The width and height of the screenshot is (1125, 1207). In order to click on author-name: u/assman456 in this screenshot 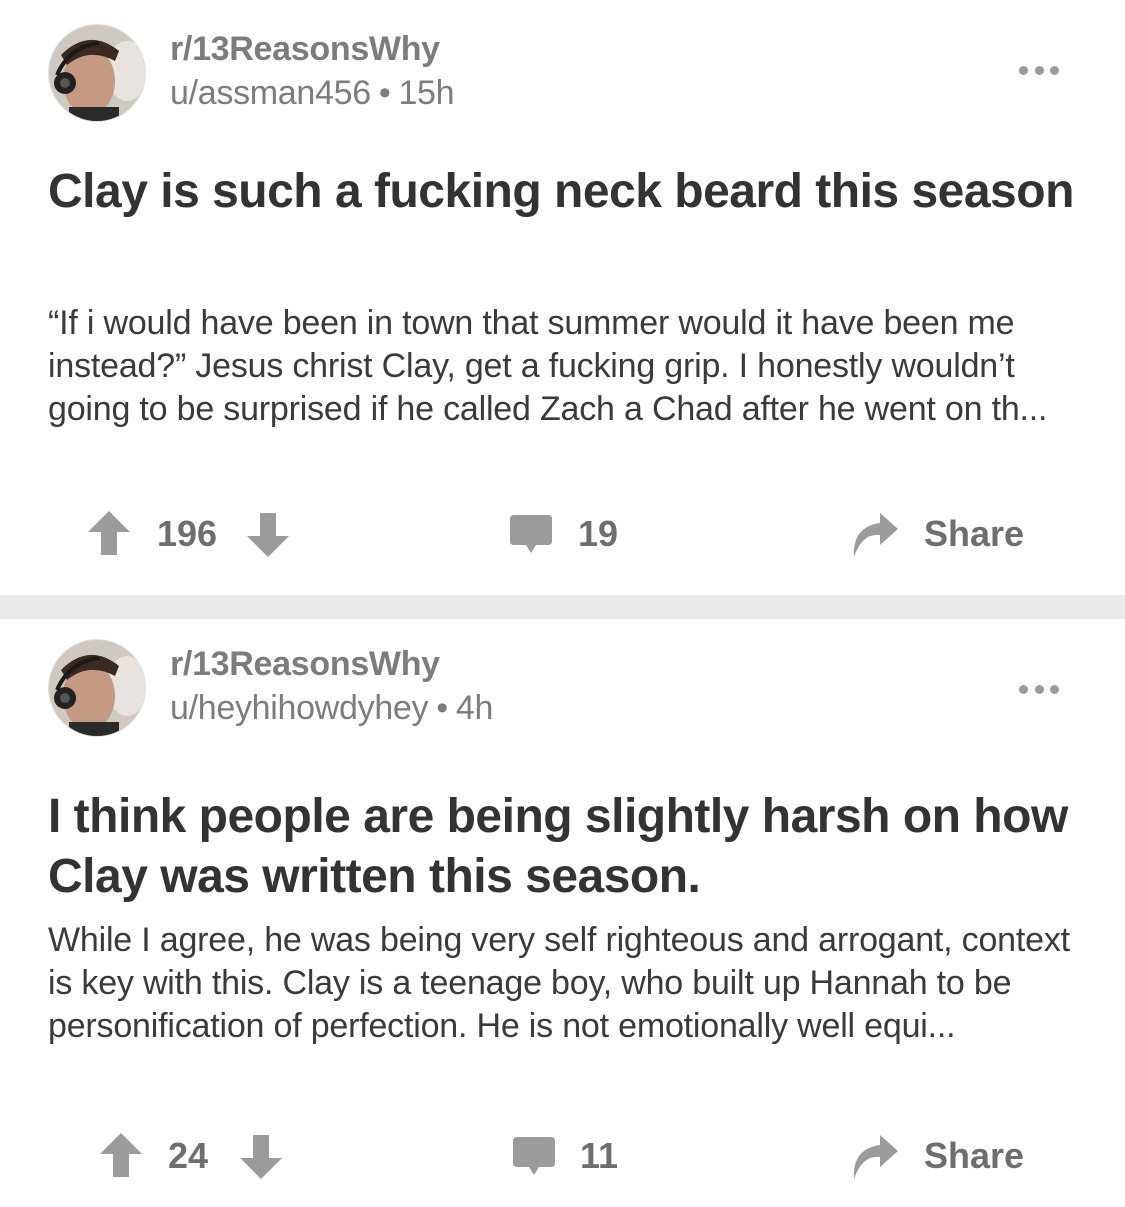, I will do `click(270, 93)`.